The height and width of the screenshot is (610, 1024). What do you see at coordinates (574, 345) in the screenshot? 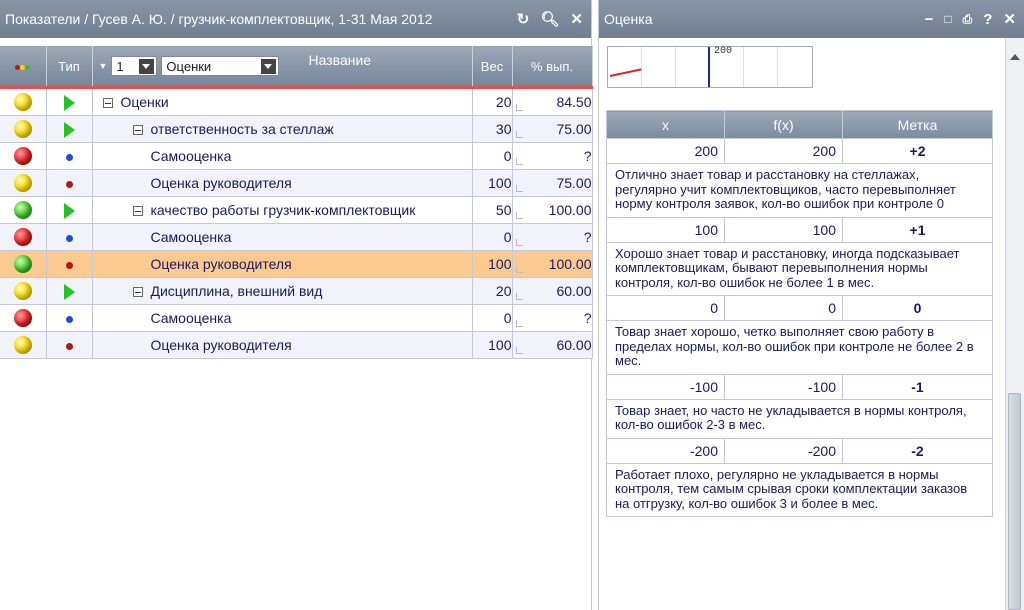
I see `pct-value: 60.00` at bounding box center [574, 345].